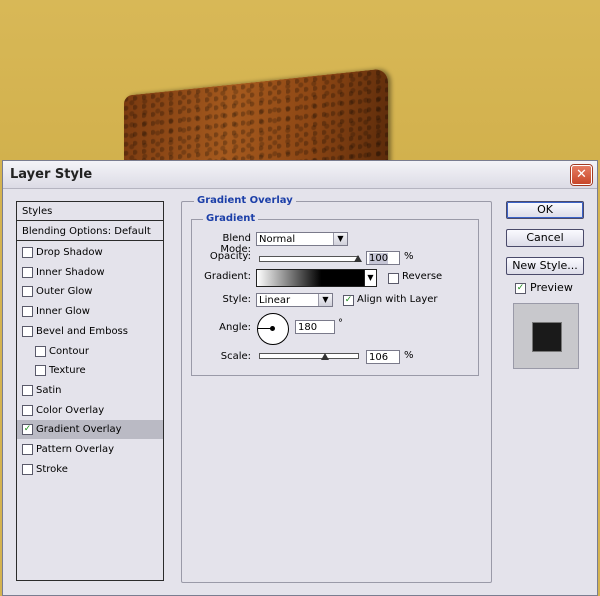 The height and width of the screenshot is (596, 600). What do you see at coordinates (325, 356) in the screenshot?
I see `scale-slider-thumb` at bounding box center [325, 356].